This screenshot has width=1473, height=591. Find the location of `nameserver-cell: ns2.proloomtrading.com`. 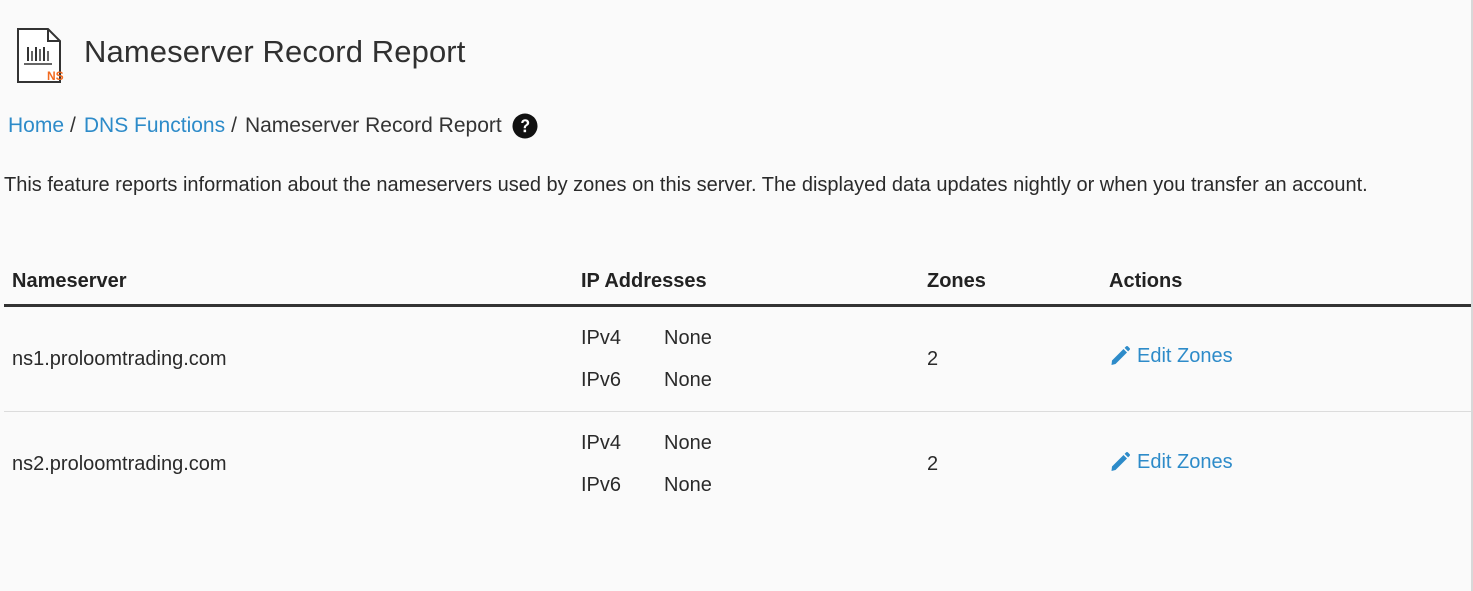

nameserver-cell: ns2.proloomtrading.com is located at coordinates (288, 464).